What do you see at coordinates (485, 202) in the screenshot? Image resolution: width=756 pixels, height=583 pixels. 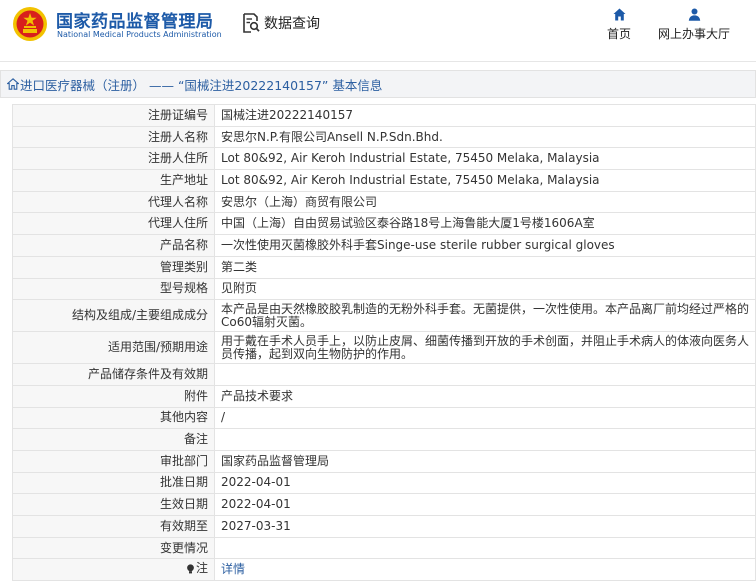 I see `row-value: 安思尔（上海）商贸有限公司` at bounding box center [485, 202].